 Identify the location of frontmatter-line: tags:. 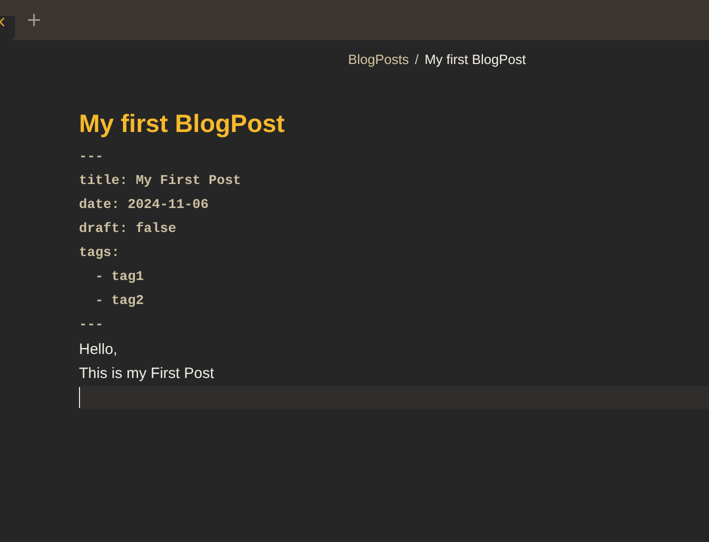
(99, 254).